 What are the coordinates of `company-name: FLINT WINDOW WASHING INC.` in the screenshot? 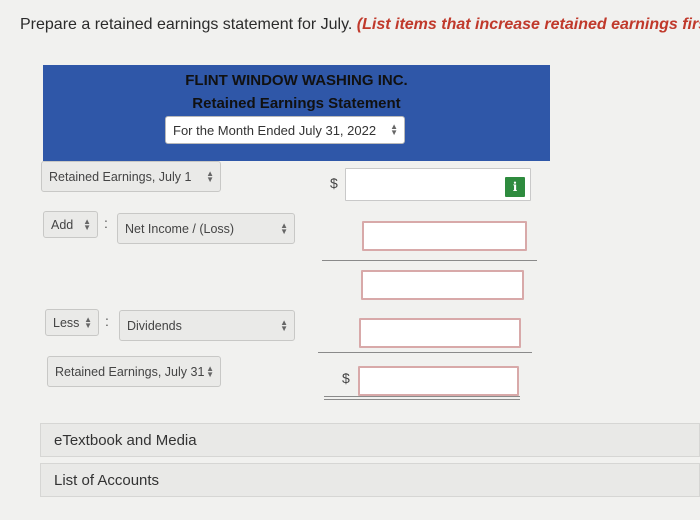 It's located at (296, 80).